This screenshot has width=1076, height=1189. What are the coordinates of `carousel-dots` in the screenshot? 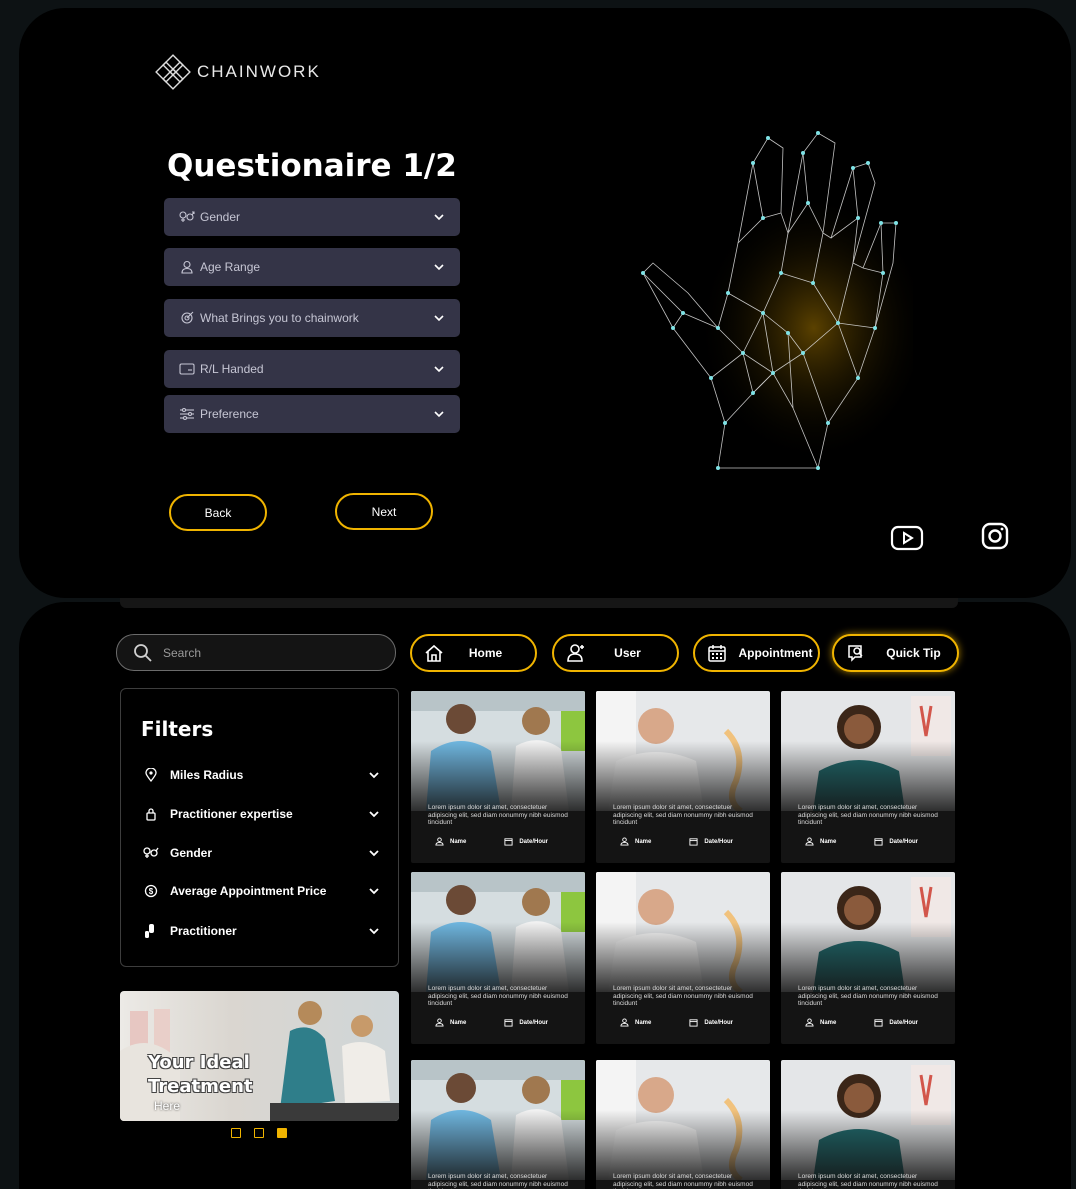 It's located at (259, 1133).